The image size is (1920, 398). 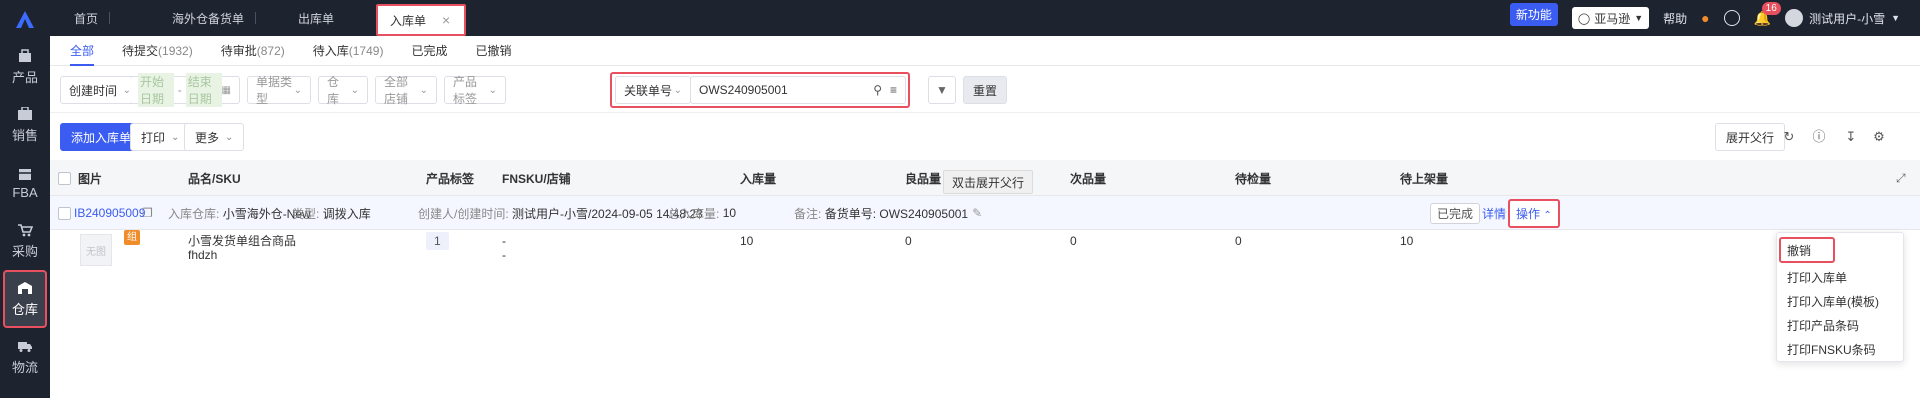 What do you see at coordinates (1879, 137) in the screenshot?
I see `settings-icon: ⚙` at bounding box center [1879, 137].